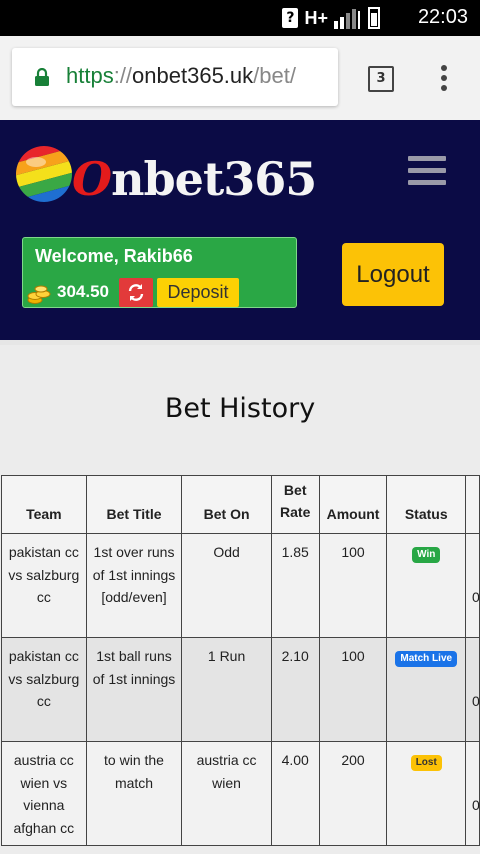  Describe the element at coordinates (295, 504) in the screenshot. I see `column-header-bet-rate: Bet Rate` at that location.